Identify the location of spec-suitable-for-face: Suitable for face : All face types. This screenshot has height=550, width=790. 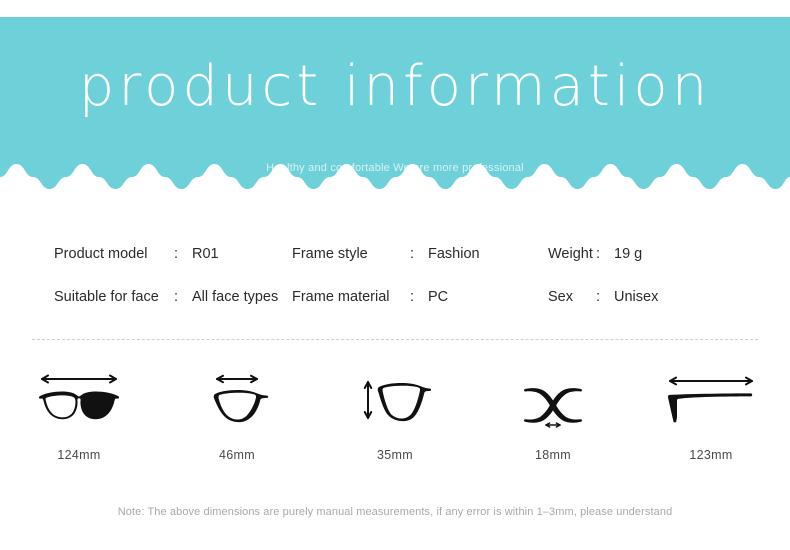
(146, 297).